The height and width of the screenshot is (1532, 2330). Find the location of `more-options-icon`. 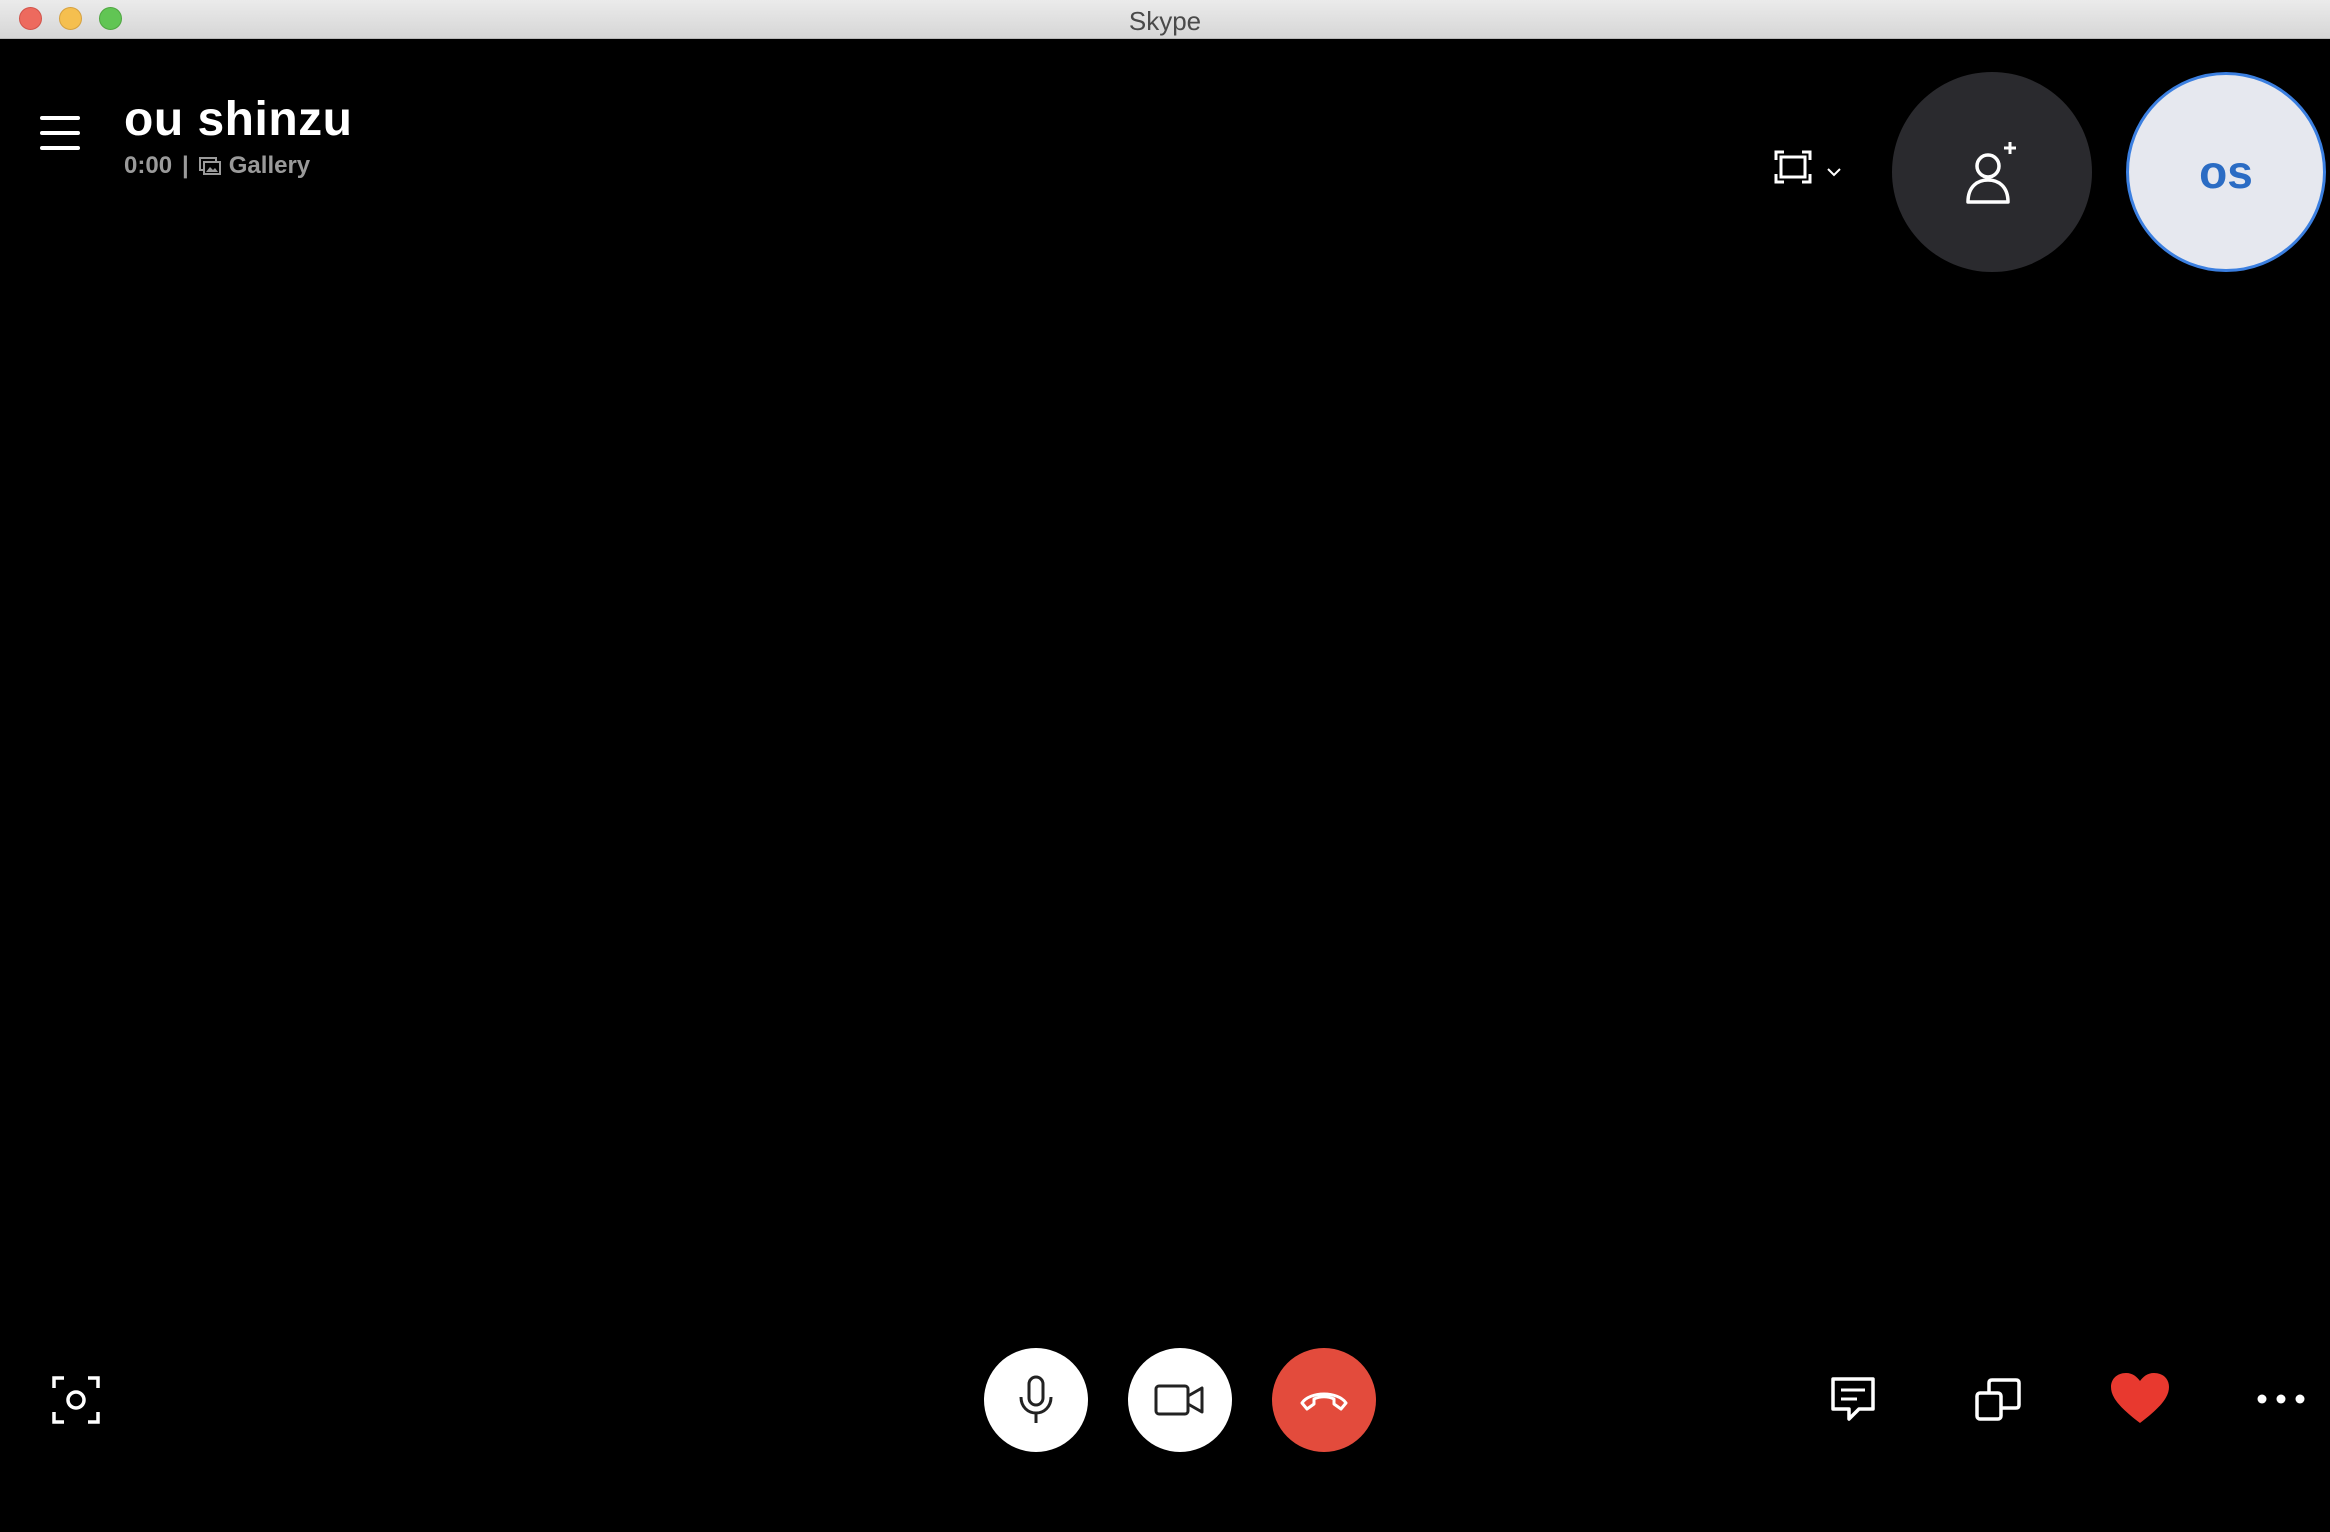

more-options-icon is located at coordinates (2281, 1399).